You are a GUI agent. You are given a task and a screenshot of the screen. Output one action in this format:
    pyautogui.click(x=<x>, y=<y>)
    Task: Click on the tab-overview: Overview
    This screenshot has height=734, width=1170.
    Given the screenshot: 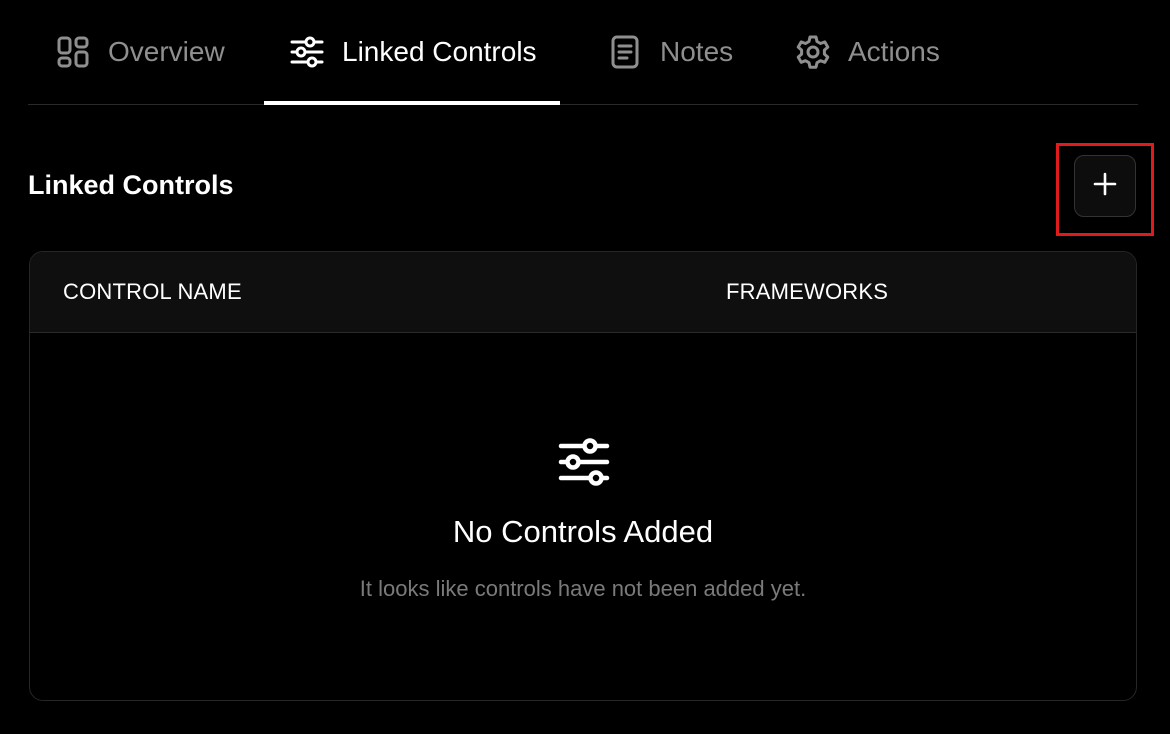 What is the action you would take?
    pyautogui.click(x=140, y=52)
    